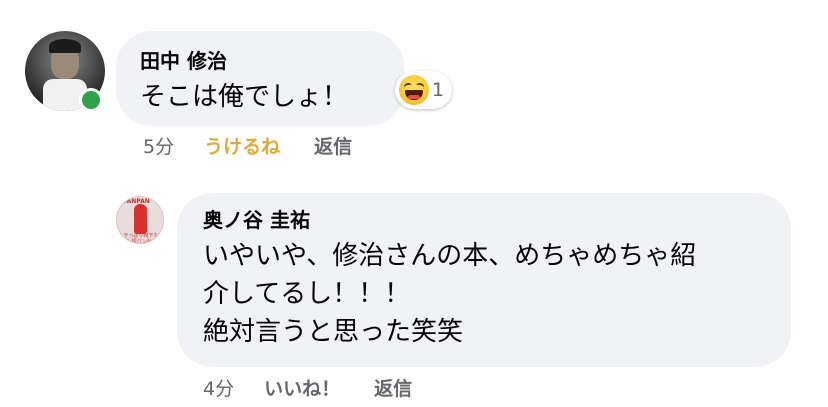 The height and width of the screenshot is (407, 828). I want to click on reply-timestamp: 4分, so click(218, 387).